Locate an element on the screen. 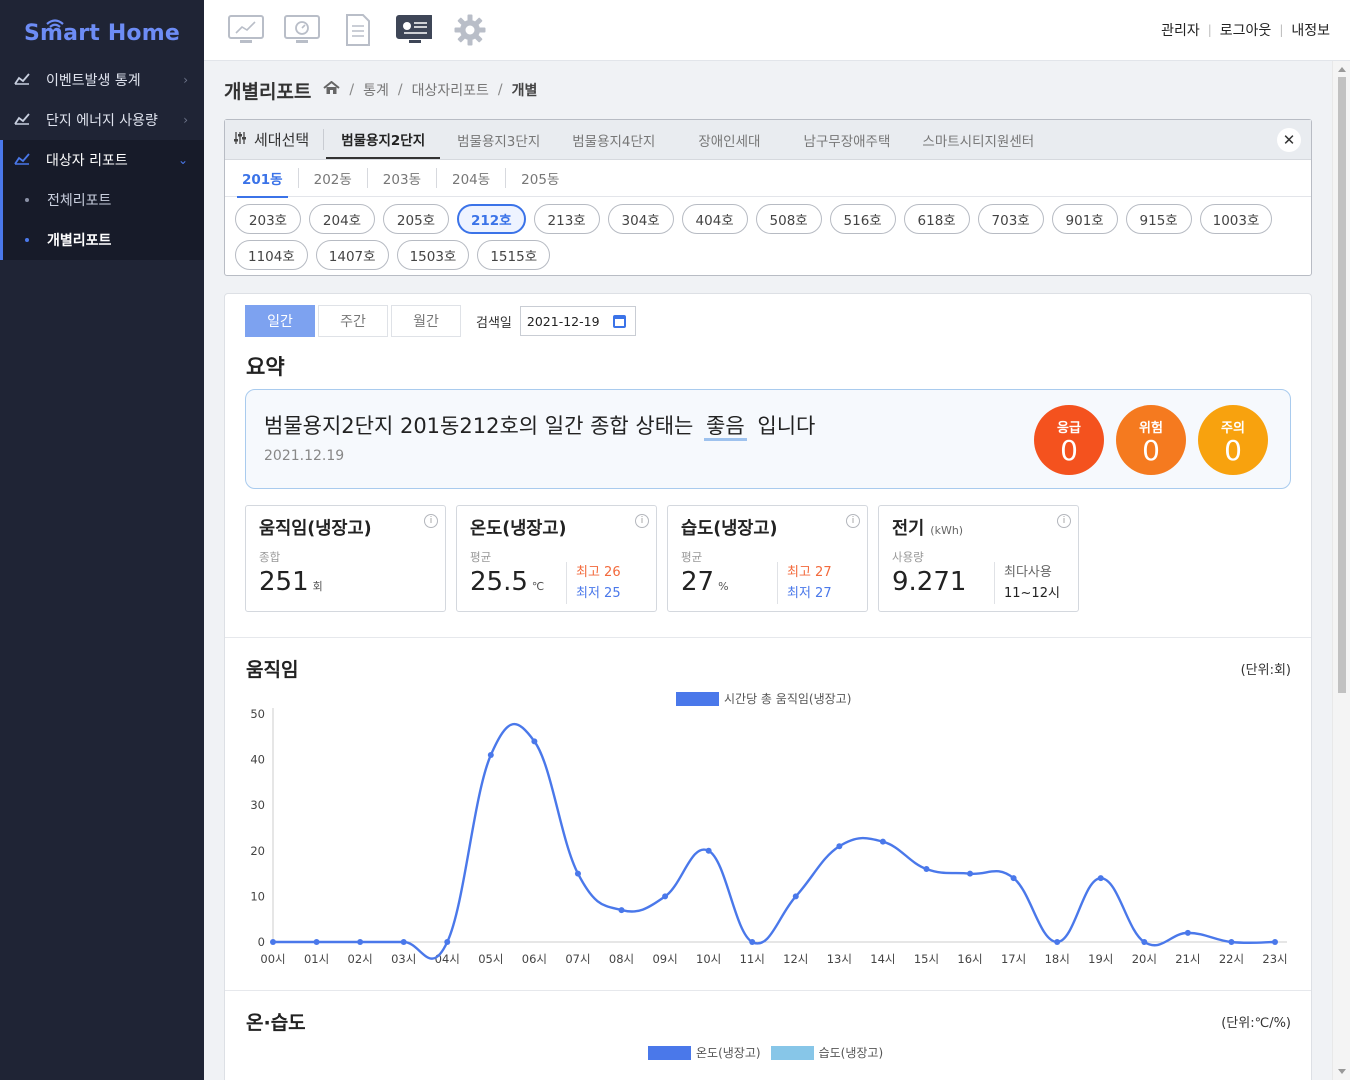  page-scrollbar is located at coordinates (1341, 570).